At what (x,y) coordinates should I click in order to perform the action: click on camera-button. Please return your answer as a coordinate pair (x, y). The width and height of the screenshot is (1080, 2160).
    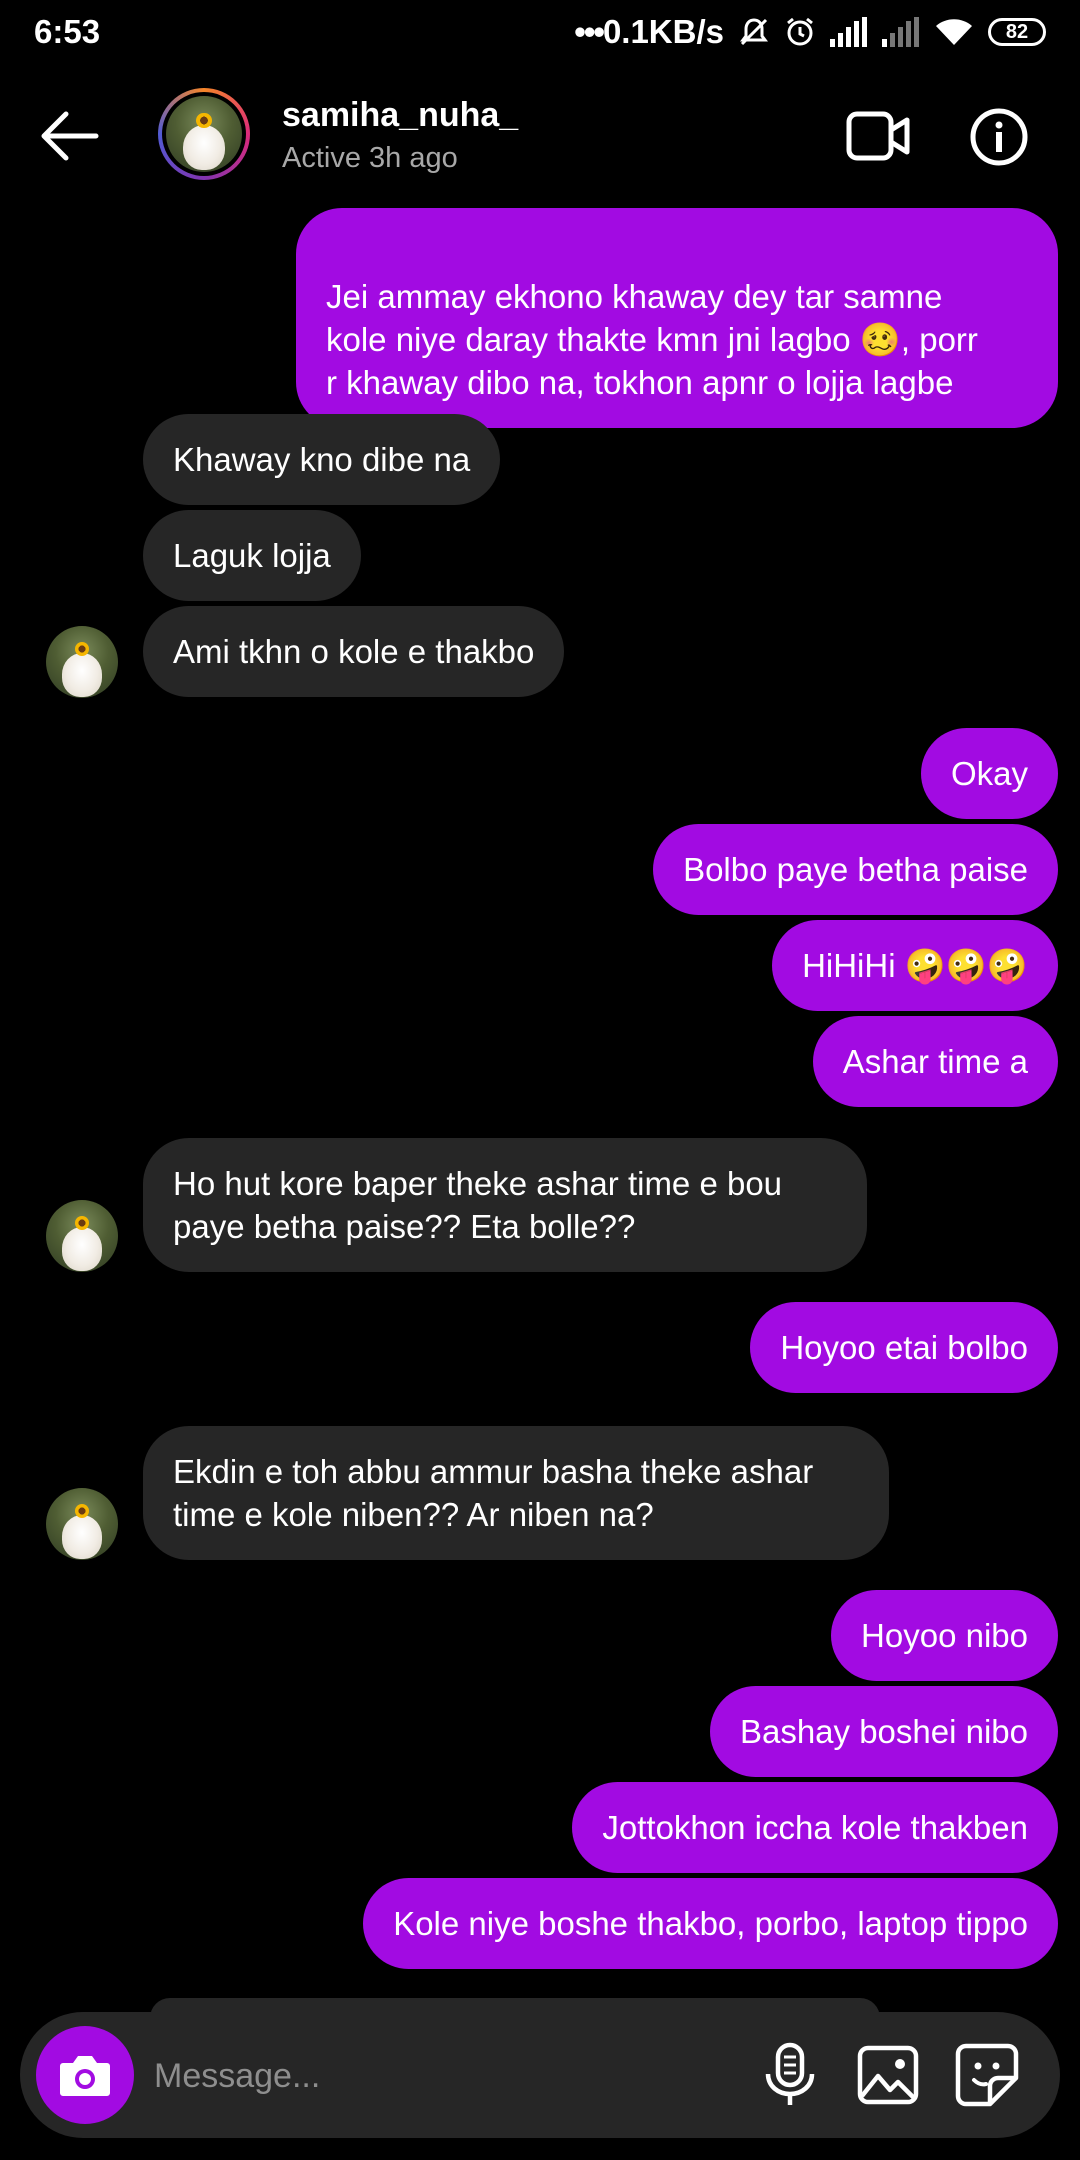
    Looking at the image, I should click on (85, 2075).